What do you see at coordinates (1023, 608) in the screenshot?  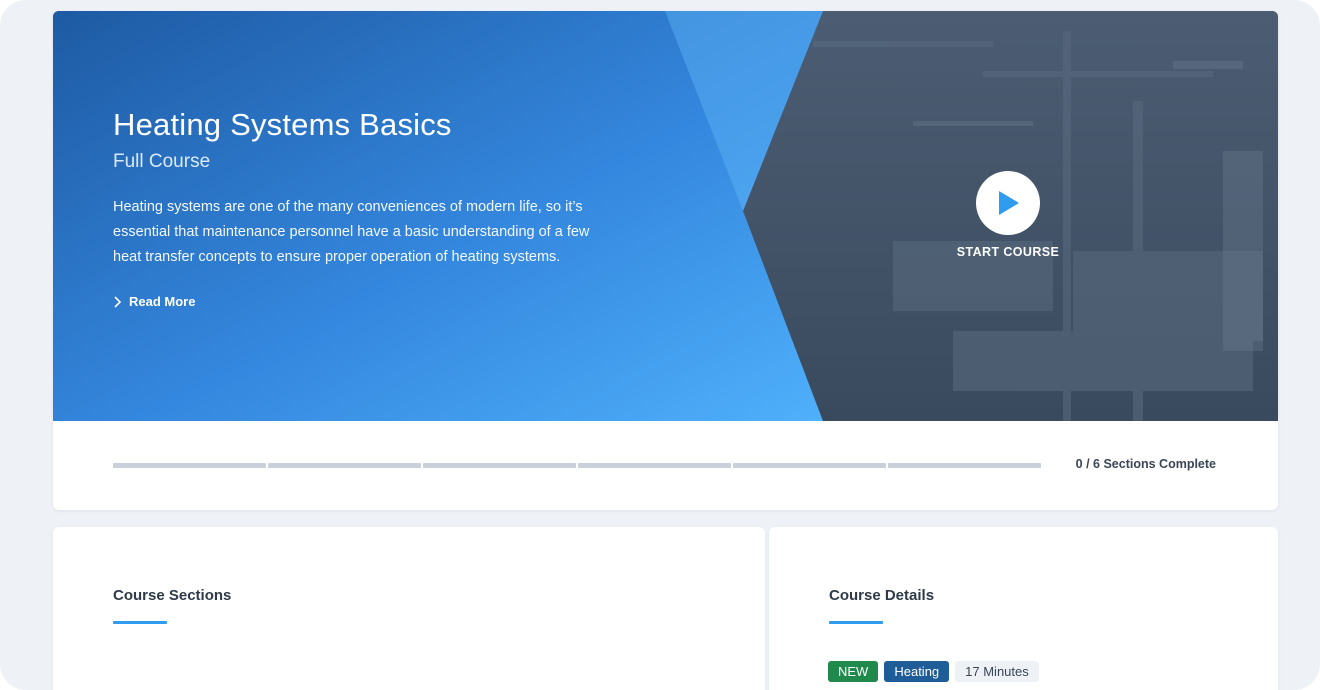 I see `course-details-panel: Course Details NEW Heating 17 Minutes` at bounding box center [1023, 608].